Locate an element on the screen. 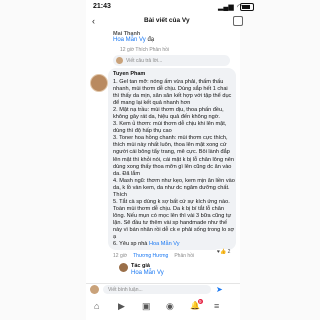 The image size is (320, 320). groups-icon: ◉ is located at coordinates (170, 306).